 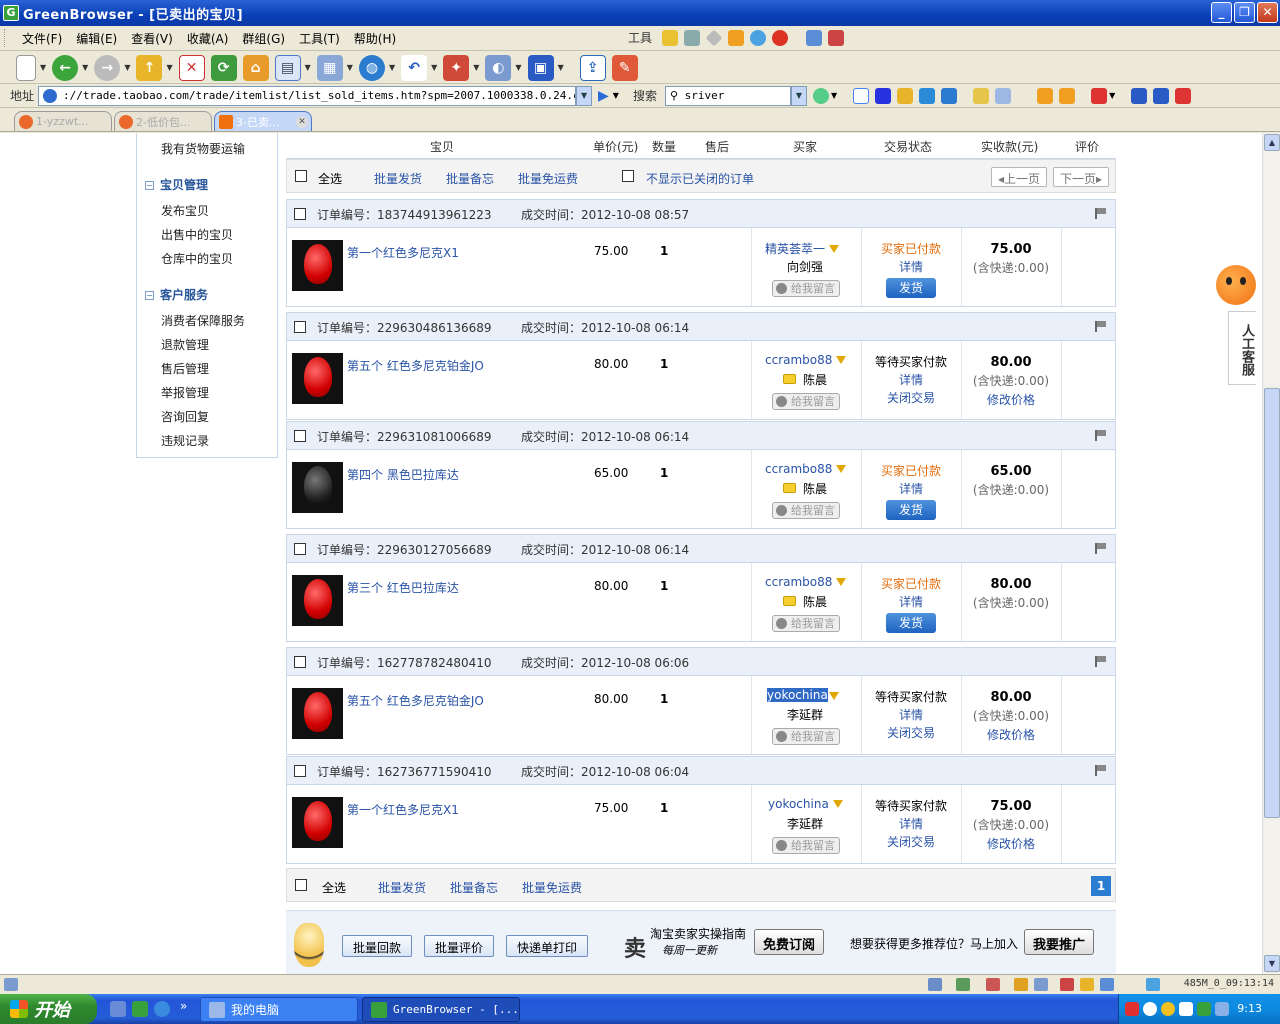 What do you see at coordinates (883, 95) in the screenshot?
I see `baidu-icon` at bounding box center [883, 95].